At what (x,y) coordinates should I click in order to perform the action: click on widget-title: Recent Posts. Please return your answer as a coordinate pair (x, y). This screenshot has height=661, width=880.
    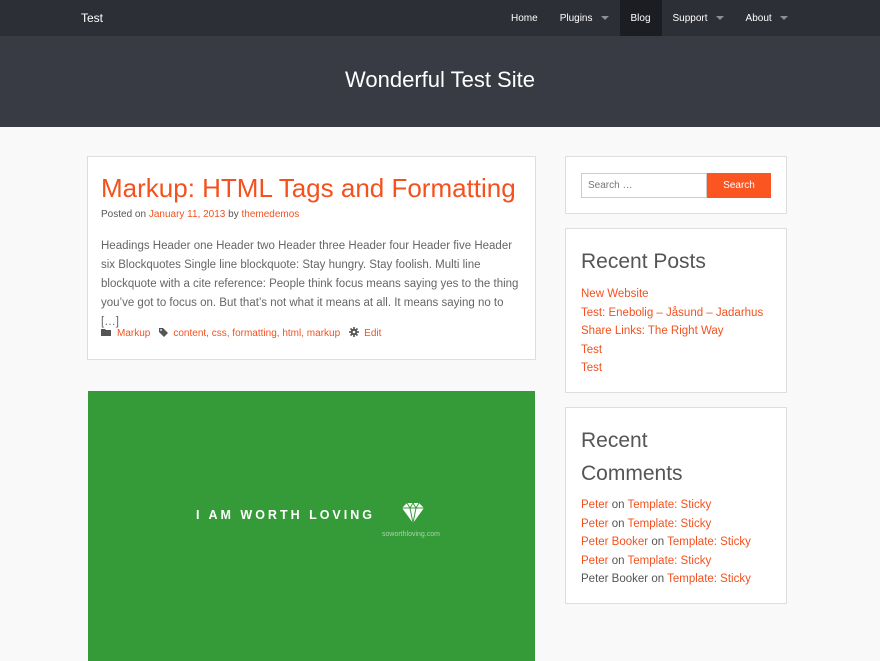
    Looking at the image, I should click on (643, 261).